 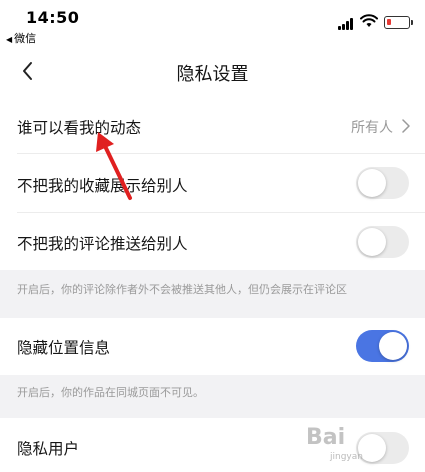 What do you see at coordinates (212, 445) in the screenshot?
I see `setting-row-private-user: 隐私用户` at bounding box center [212, 445].